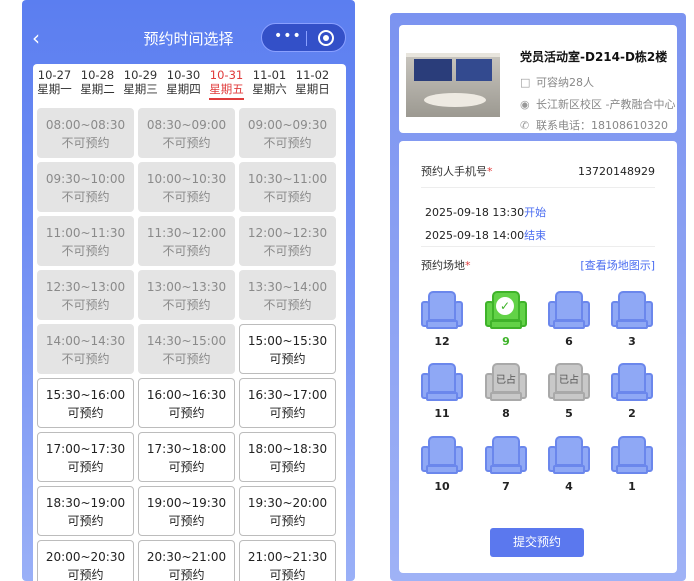 The height and width of the screenshot is (581, 694). Describe the element at coordinates (506, 380) in the screenshot. I see `occupied-text: 已占` at that location.